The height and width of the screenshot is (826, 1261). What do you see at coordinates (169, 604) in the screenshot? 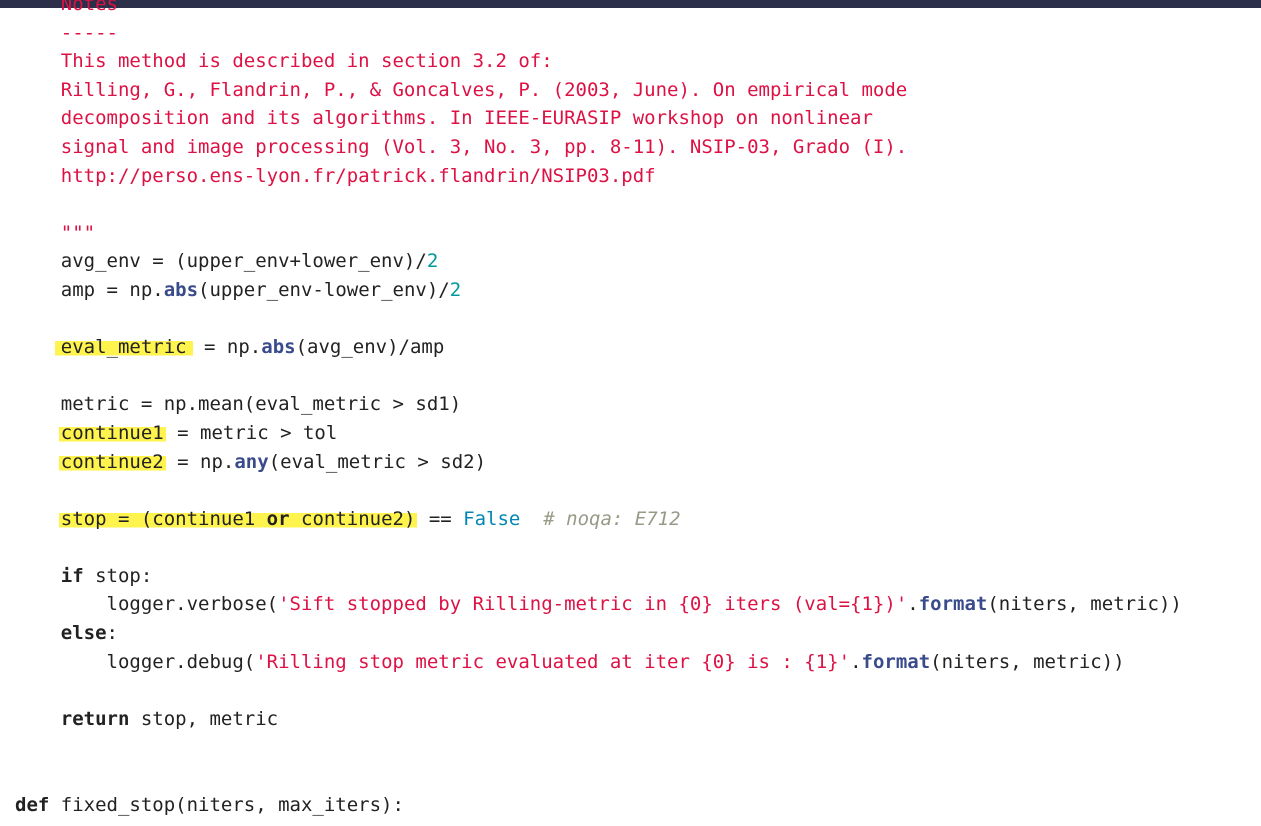
I see `logger-verbose-call: logger.verbose(` at bounding box center [169, 604].